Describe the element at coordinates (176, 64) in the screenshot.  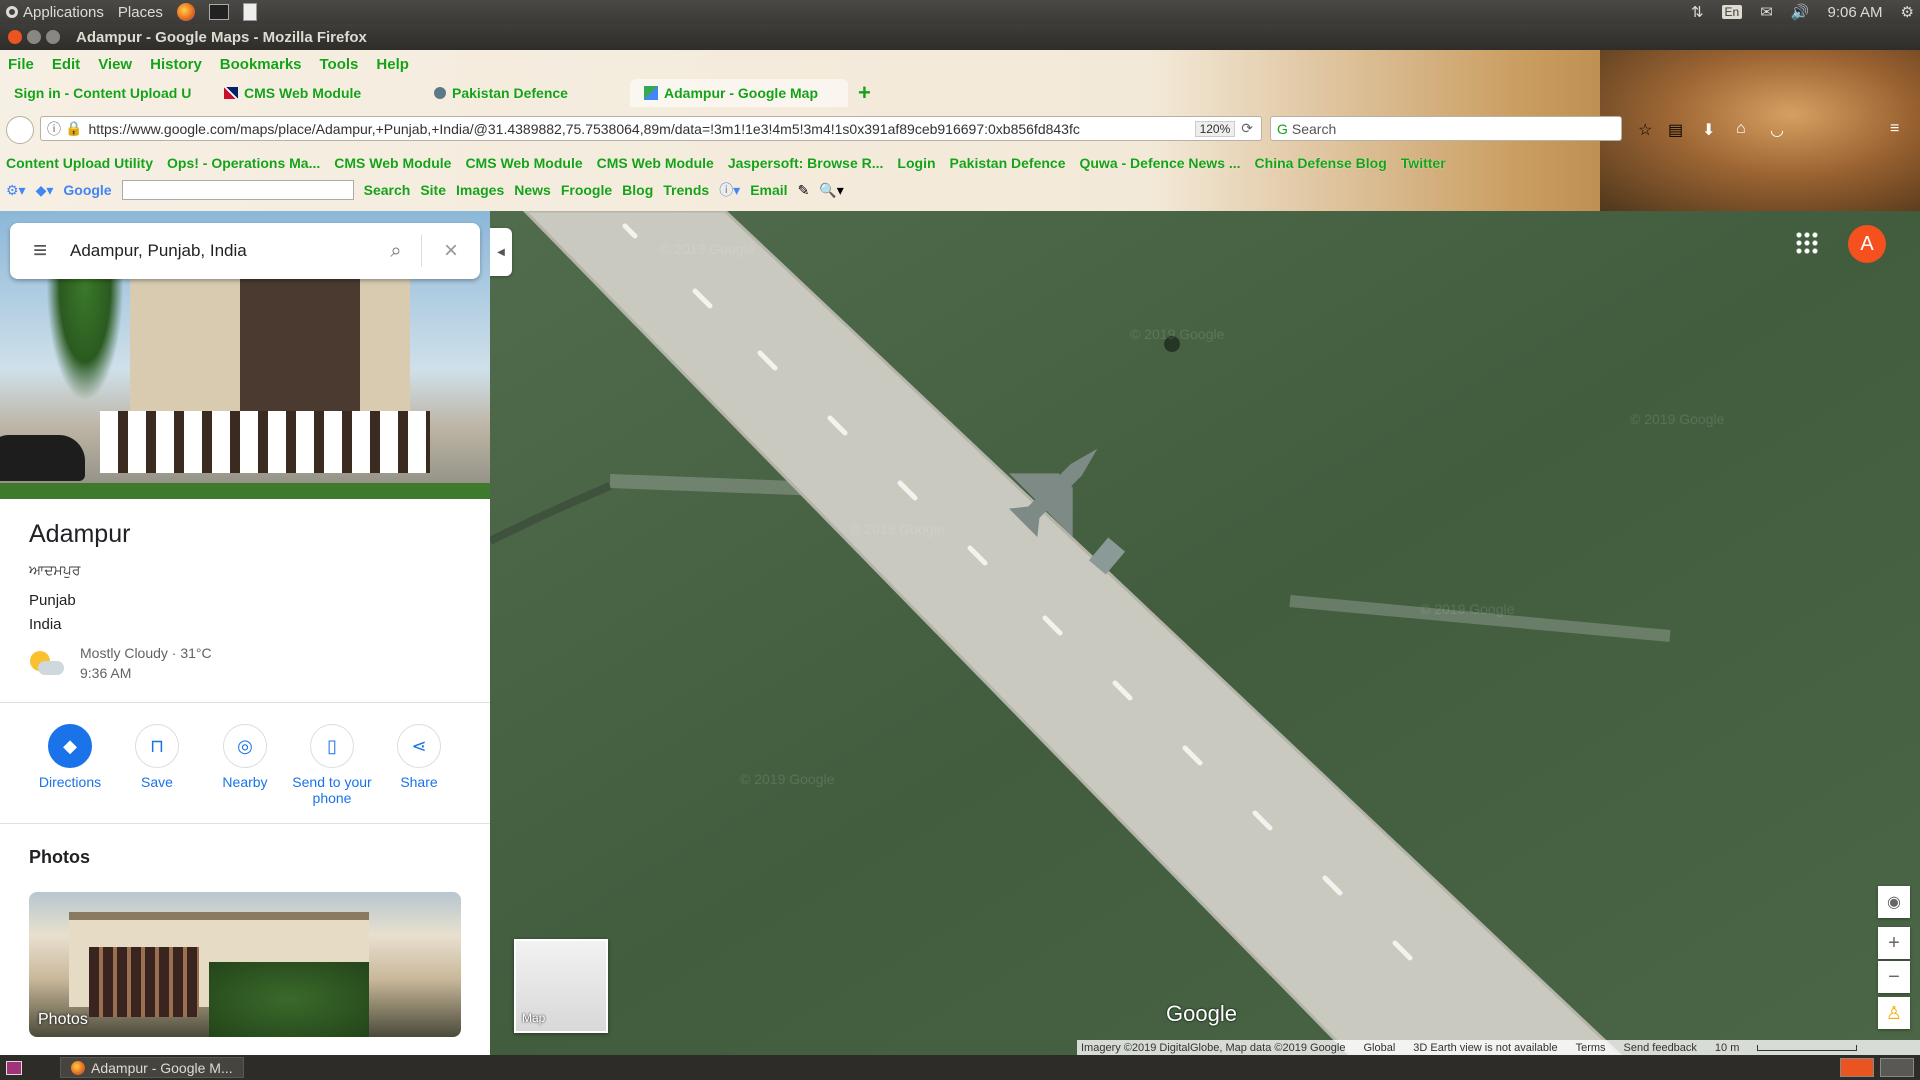
I see `menu-history: History` at that location.